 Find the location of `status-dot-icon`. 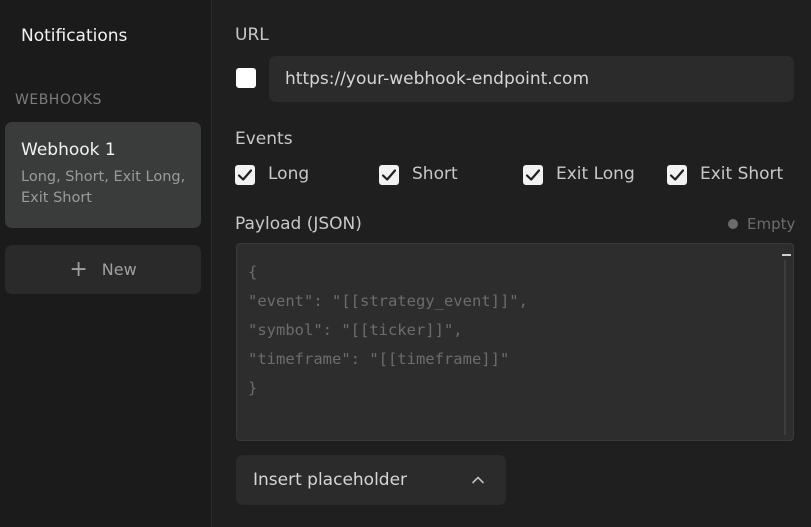

status-dot-icon is located at coordinates (733, 224).